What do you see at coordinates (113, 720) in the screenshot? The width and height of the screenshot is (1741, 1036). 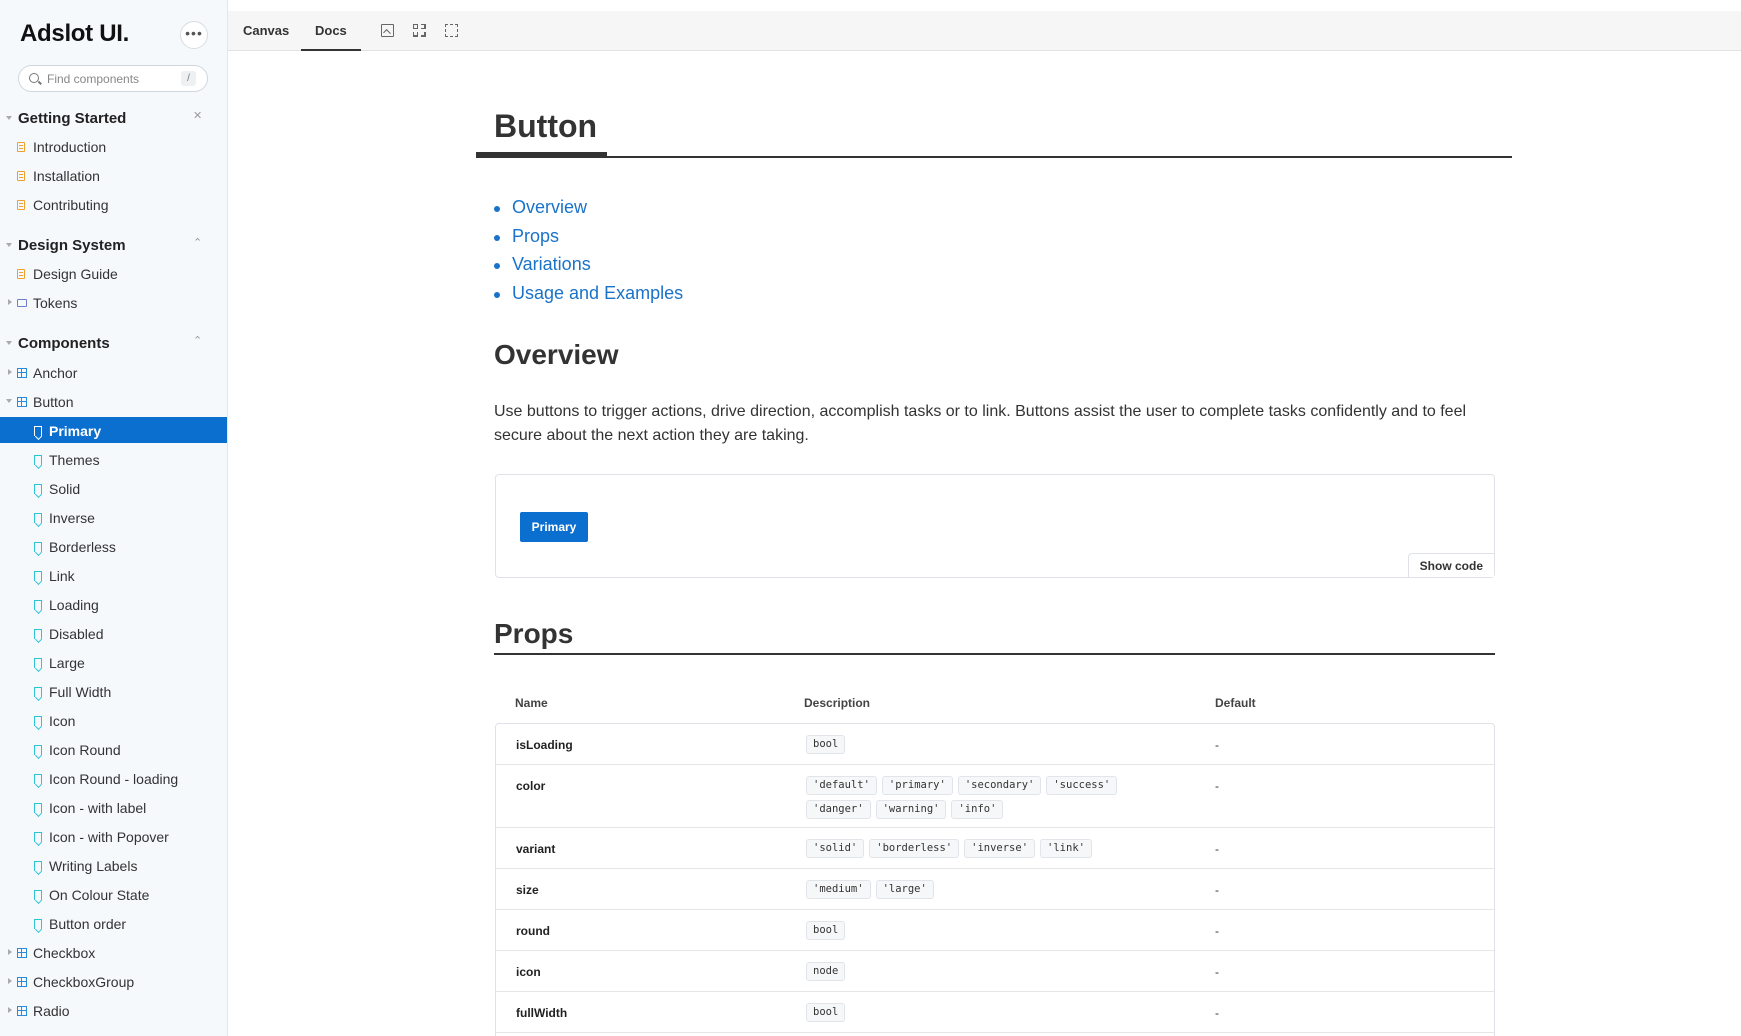 I see `story-icon: Icon` at bounding box center [113, 720].